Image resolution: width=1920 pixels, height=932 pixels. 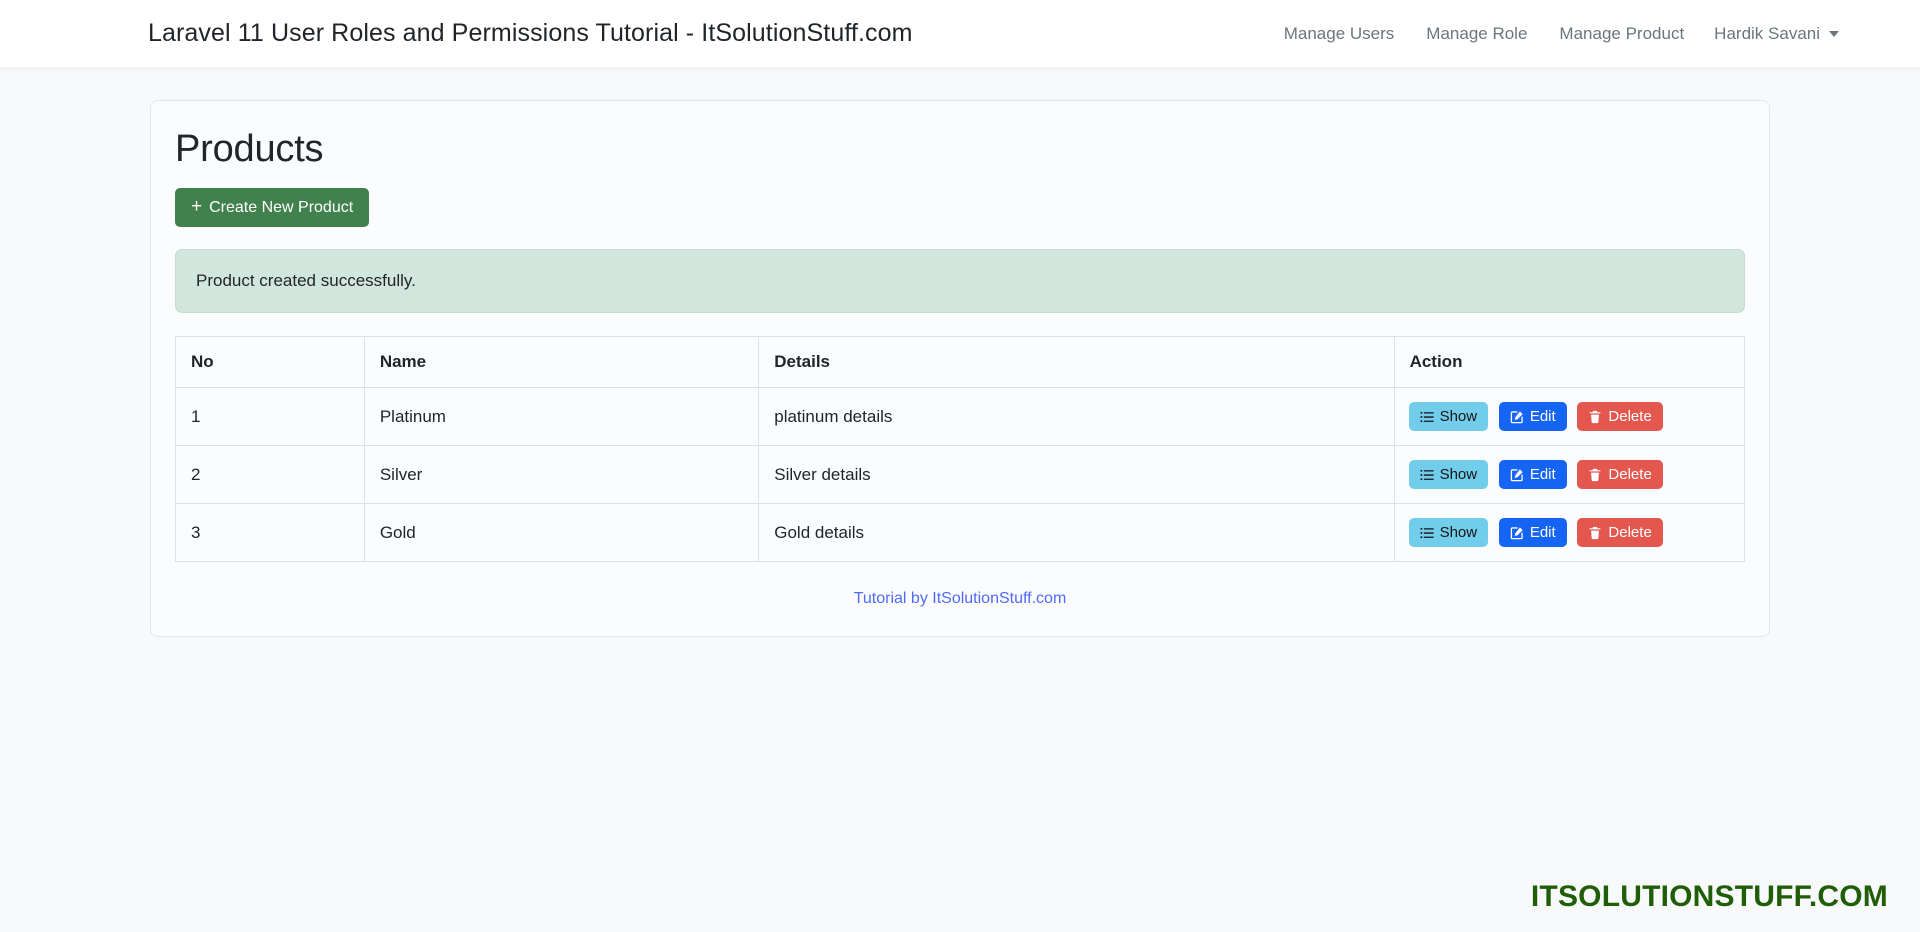 What do you see at coordinates (561, 533) in the screenshot?
I see `cell-name: Gold` at bounding box center [561, 533].